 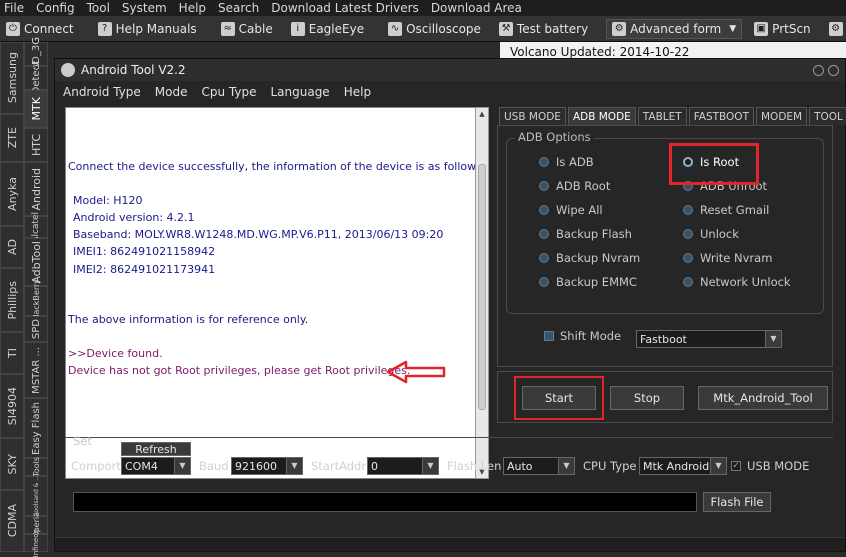 What do you see at coordinates (40, 29) in the screenshot?
I see `connect-button: ⏻ Connect` at bounding box center [40, 29].